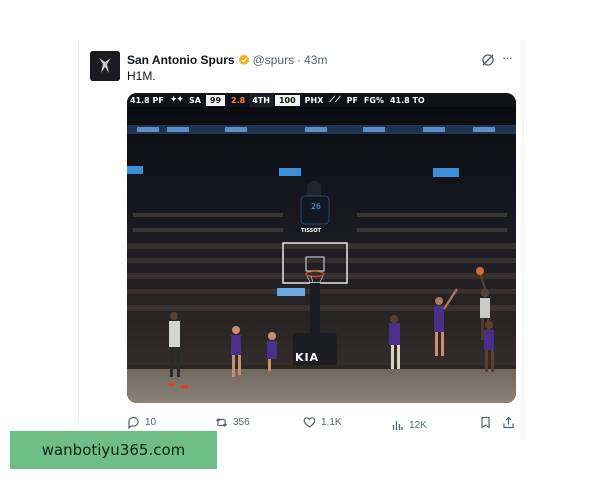  I want to click on tweet-header: San Antonio Spurs @spurs · 43m, so click(227, 60).